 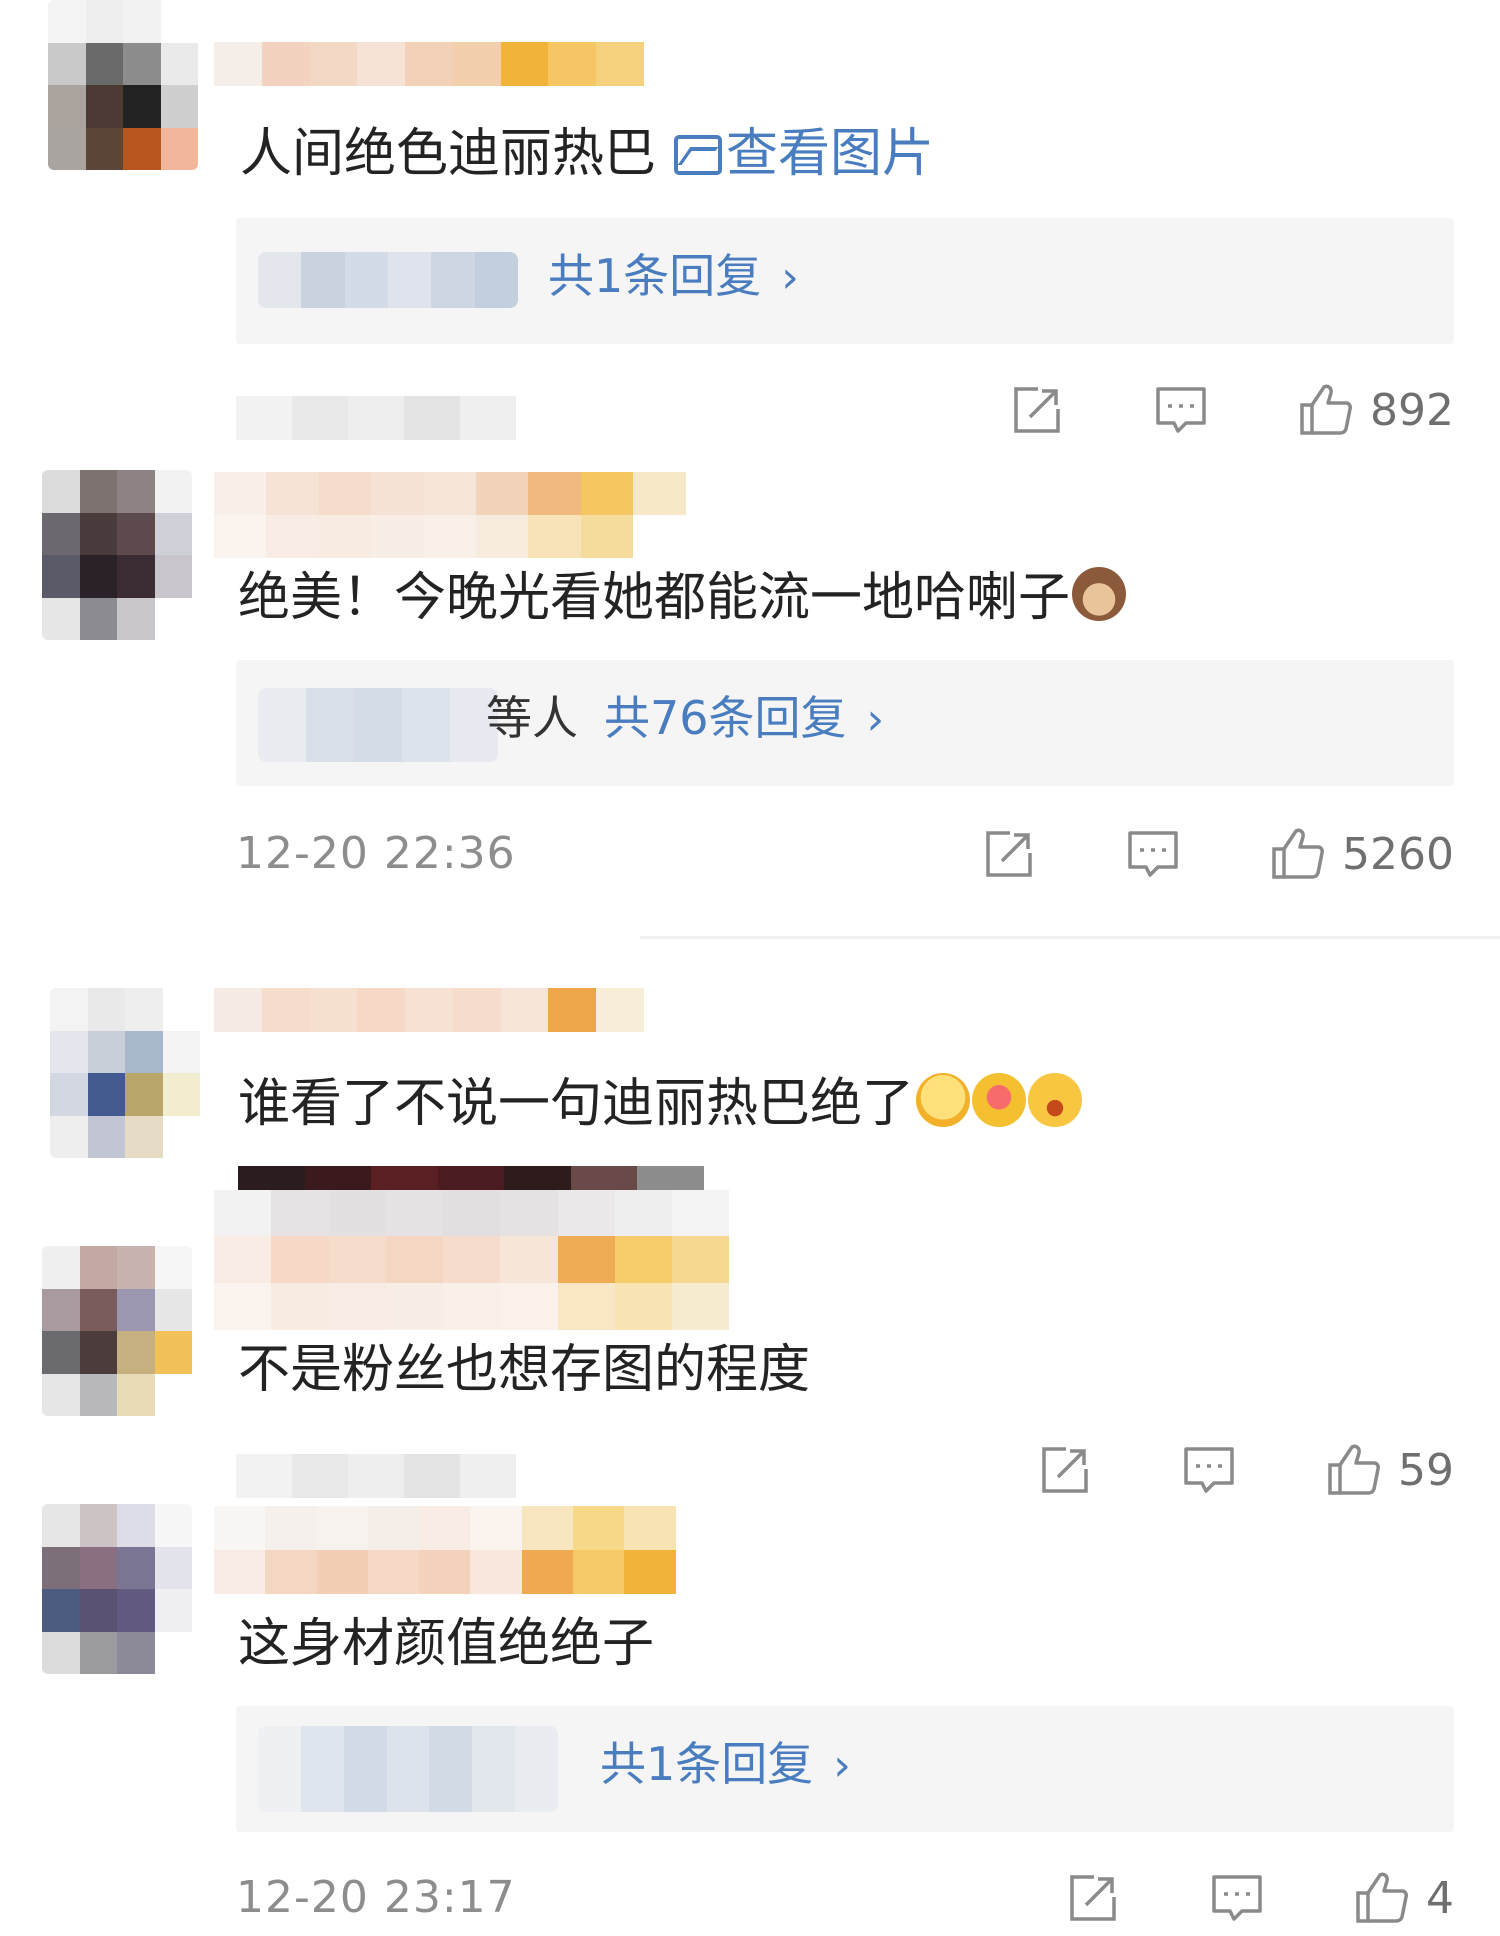 I want to click on like-count: 892, so click(x=1412, y=410).